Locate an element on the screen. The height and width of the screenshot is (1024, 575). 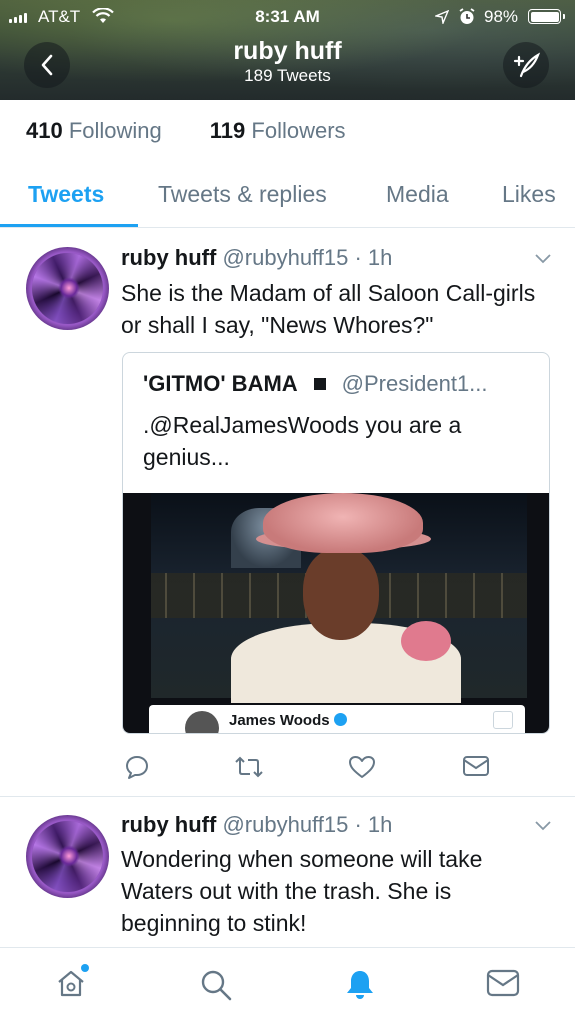
following-stat: 410 Following is located at coordinates (94, 131).